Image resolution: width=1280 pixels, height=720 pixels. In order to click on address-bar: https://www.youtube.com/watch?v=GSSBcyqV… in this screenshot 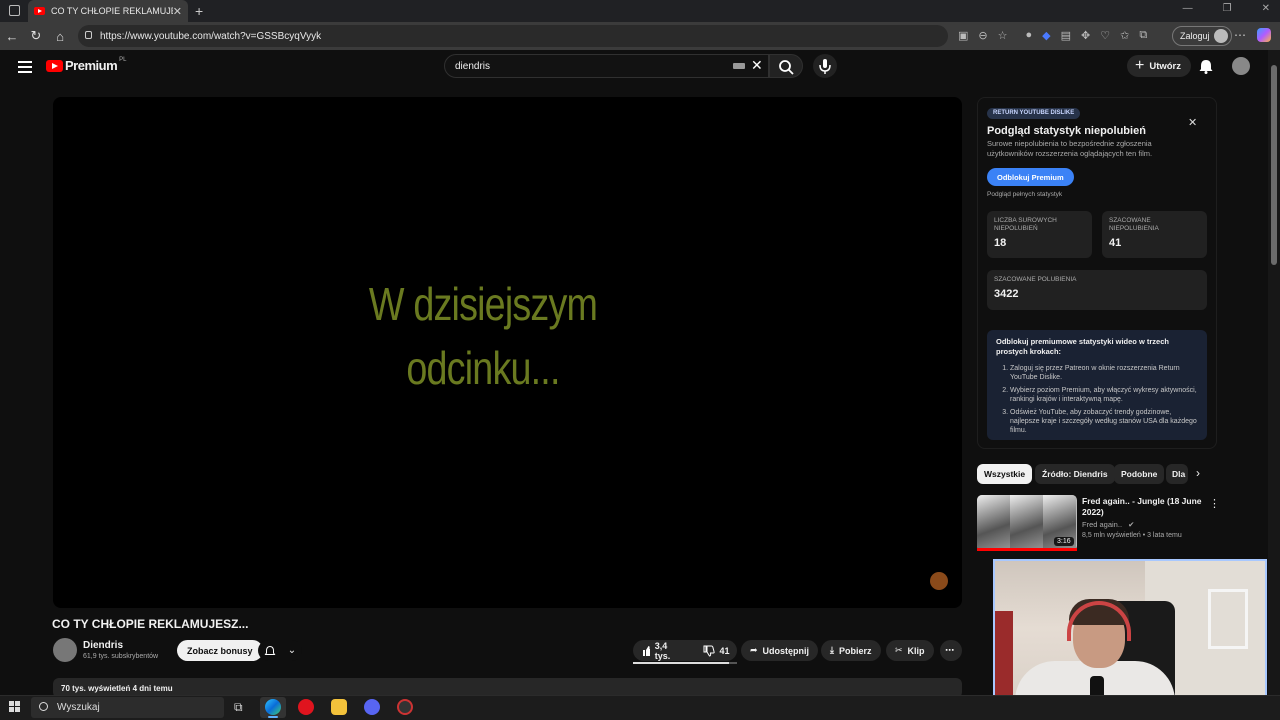, I will do `click(513, 36)`.